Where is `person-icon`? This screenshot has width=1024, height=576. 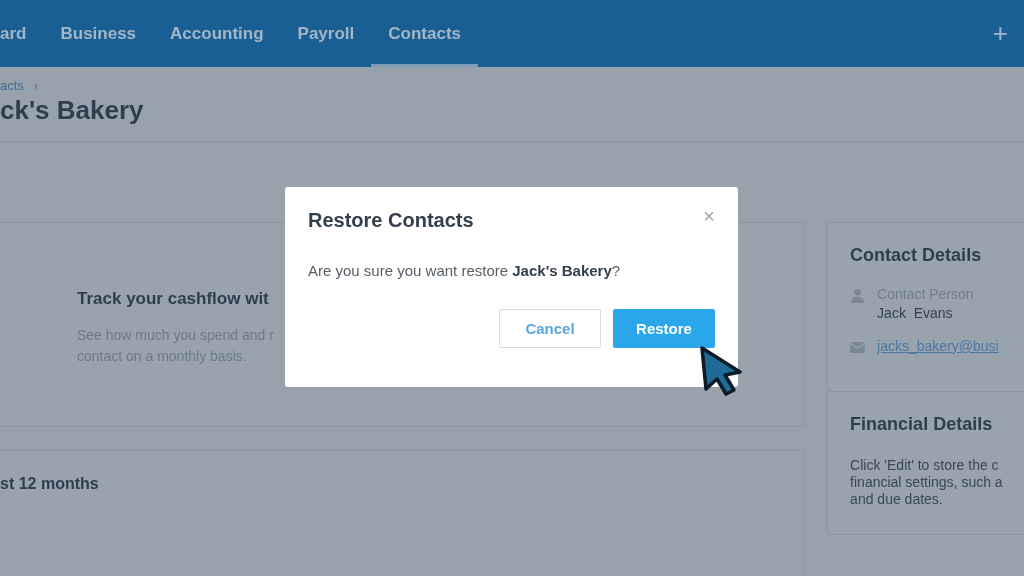 person-icon is located at coordinates (858, 295).